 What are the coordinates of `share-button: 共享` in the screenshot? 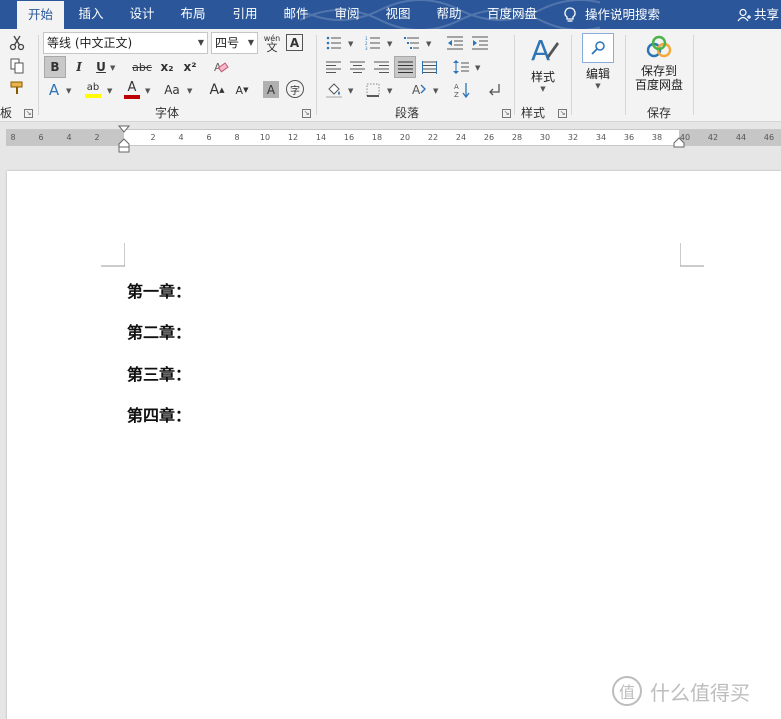 It's located at (758, 14).